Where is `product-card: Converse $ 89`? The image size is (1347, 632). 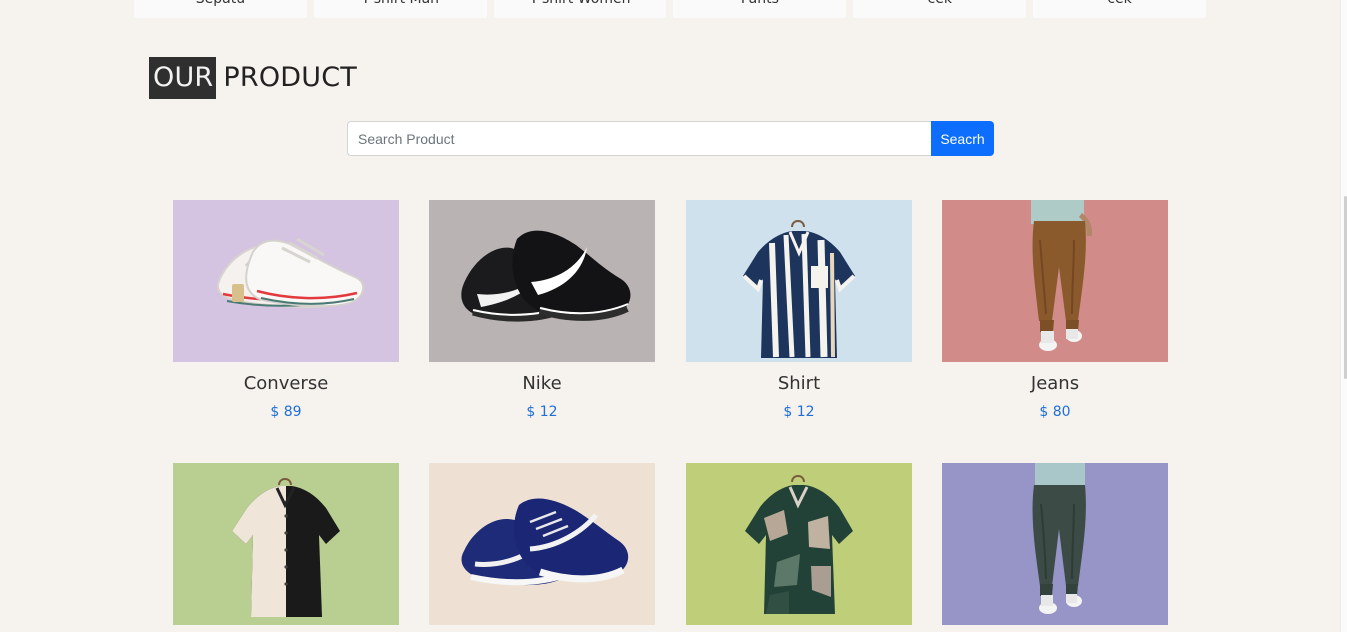 product-card: Converse $ 89 is located at coordinates (286, 310).